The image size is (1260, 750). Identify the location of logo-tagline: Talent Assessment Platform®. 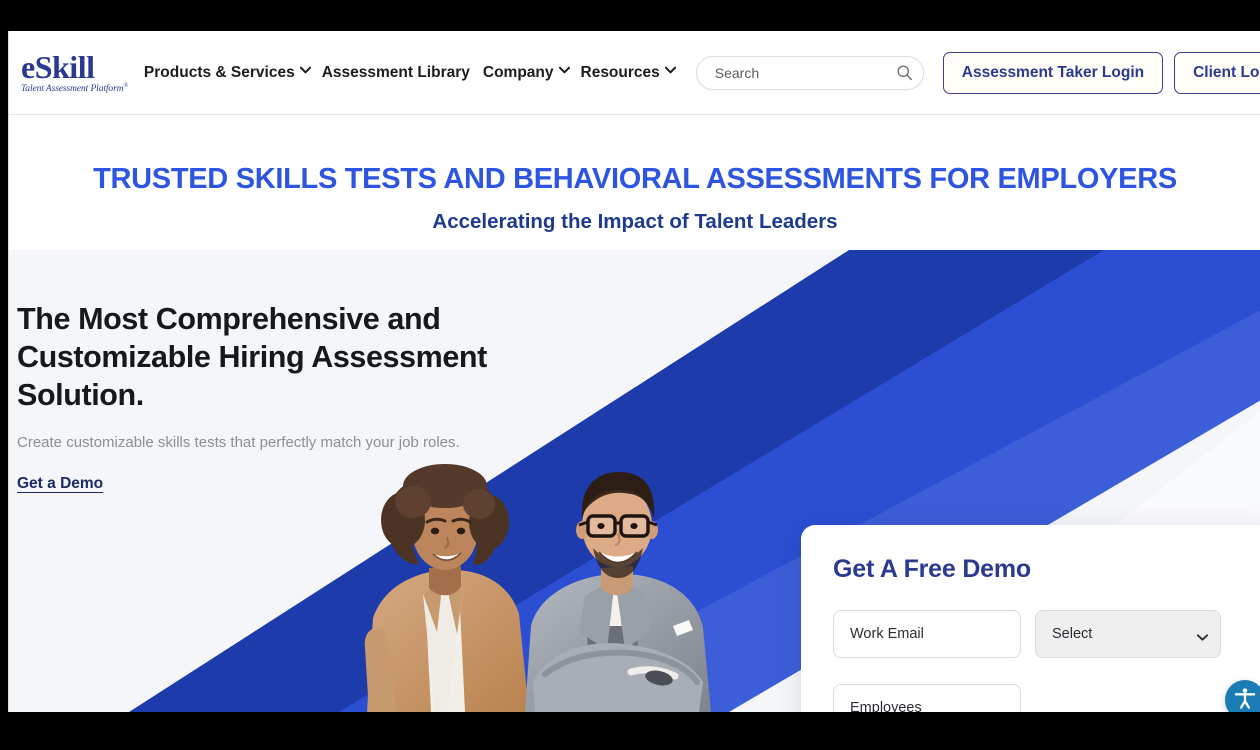
(74, 88).